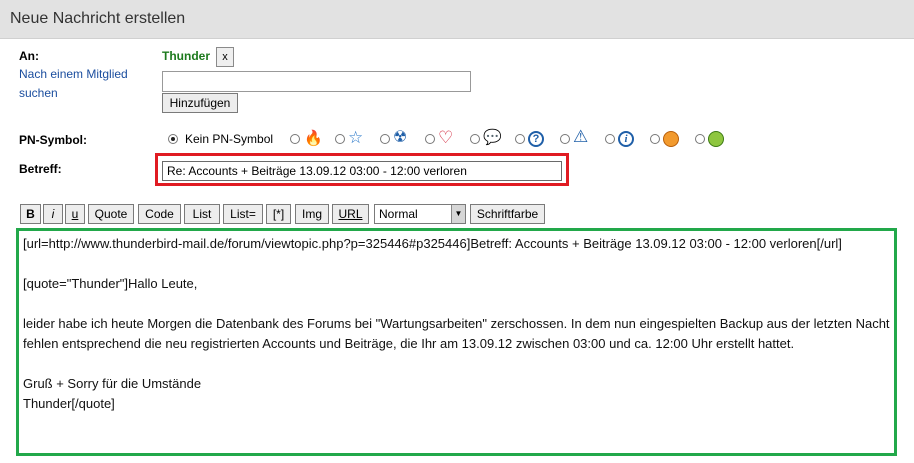 The width and height of the screenshot is (914, 463). Describe the element at coordinates (98, 18) in the screenshot. I see `page-title: Neue Nachricht erstellen` at that location.